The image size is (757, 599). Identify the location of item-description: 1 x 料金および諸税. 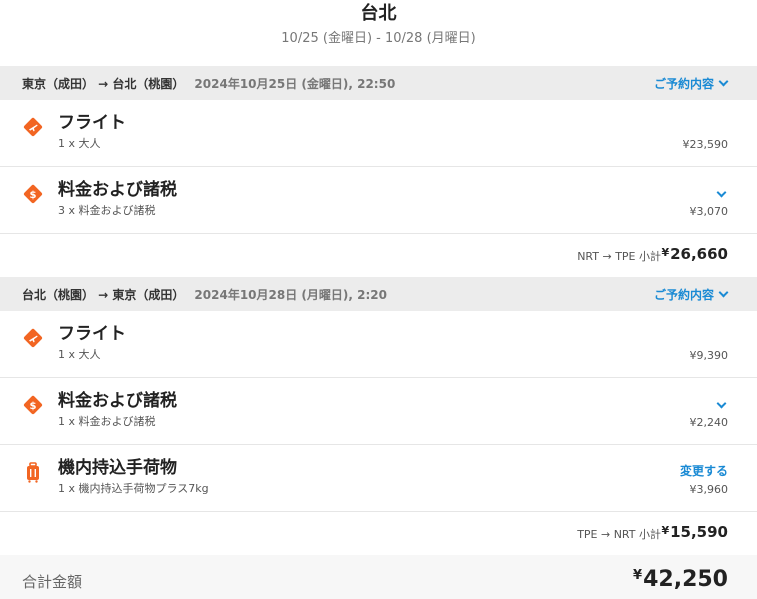
(107, 421).